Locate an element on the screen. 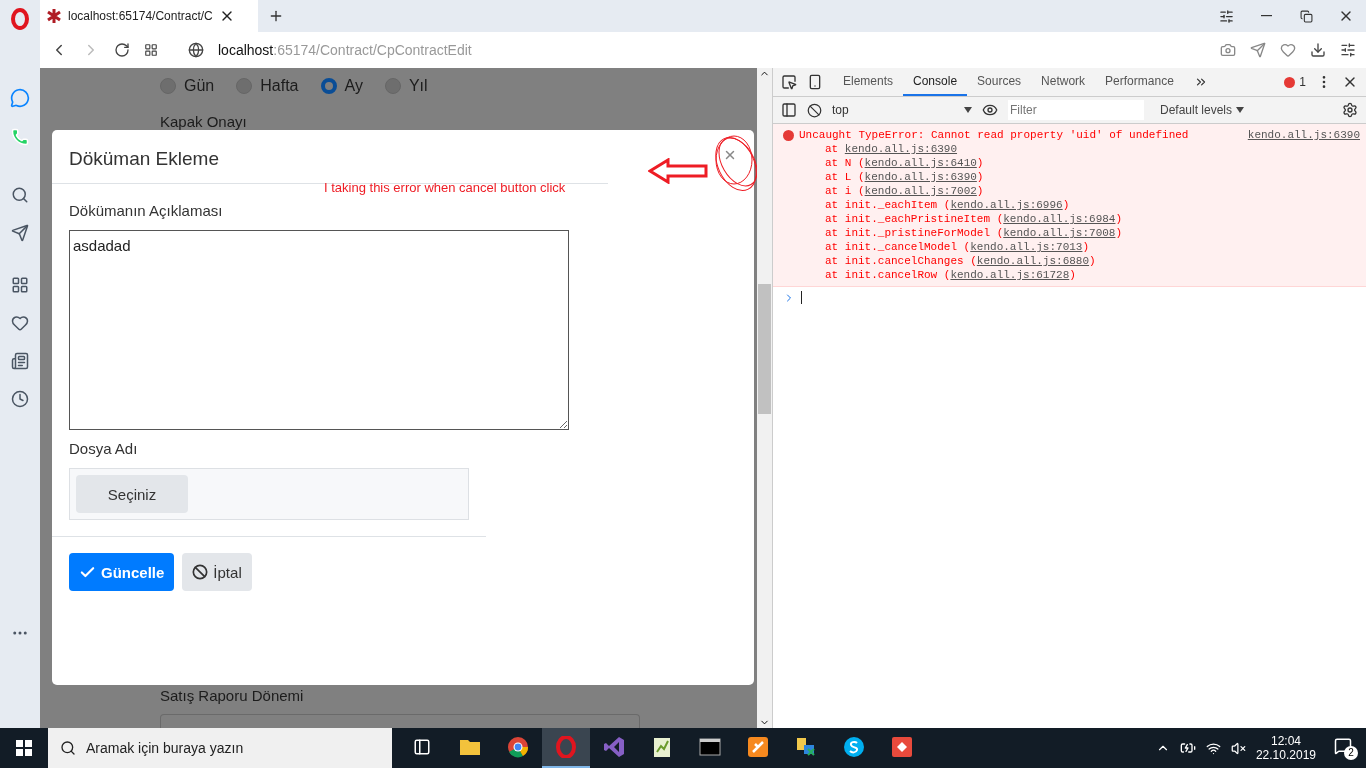 This screenshot has height=768, width=1366. stack-frame: at kendo.all.js:6390 is located at coordinates (1071, 149).